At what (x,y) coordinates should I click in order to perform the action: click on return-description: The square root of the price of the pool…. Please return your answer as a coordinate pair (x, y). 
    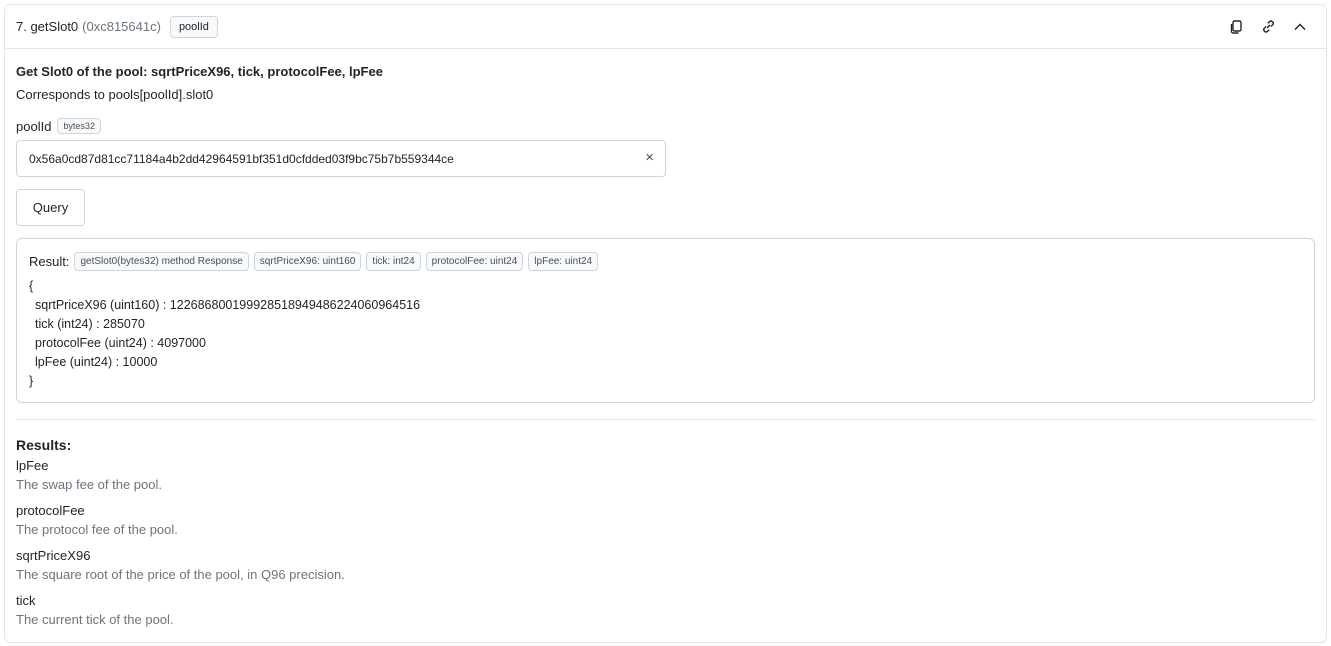
    Looking at the image, I should click on (180, 574).